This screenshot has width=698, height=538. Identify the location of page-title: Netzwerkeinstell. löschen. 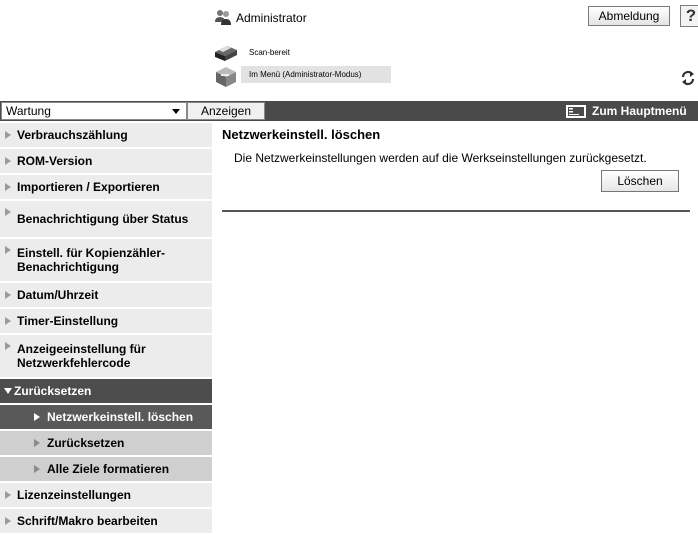
(301, 134).